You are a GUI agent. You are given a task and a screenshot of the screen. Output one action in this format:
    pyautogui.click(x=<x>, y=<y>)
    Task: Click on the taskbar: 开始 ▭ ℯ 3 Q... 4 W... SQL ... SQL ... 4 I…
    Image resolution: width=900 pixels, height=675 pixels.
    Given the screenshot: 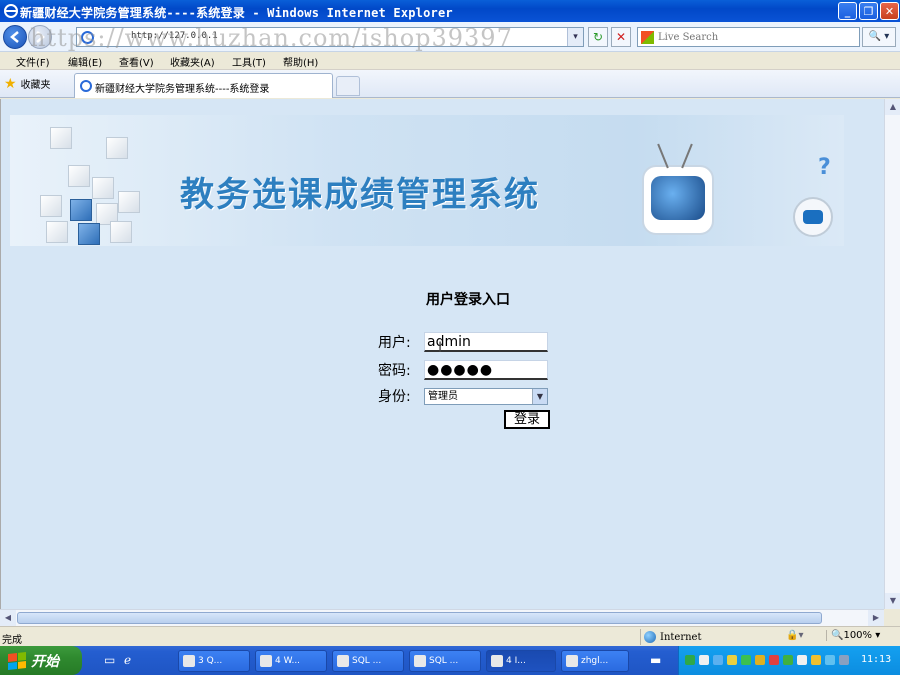 What is the action you would take?
    pyautogui.click(x=450, y=660)
    